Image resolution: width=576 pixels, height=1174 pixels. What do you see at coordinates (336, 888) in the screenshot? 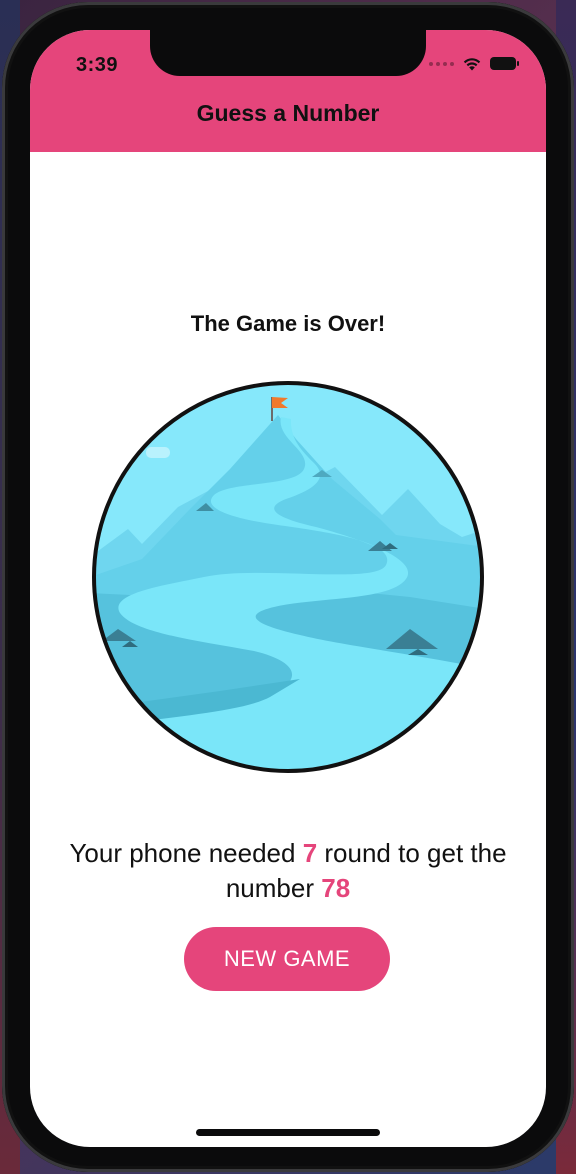
I see `guessed-number: 78` at bounding box center [336, 888].